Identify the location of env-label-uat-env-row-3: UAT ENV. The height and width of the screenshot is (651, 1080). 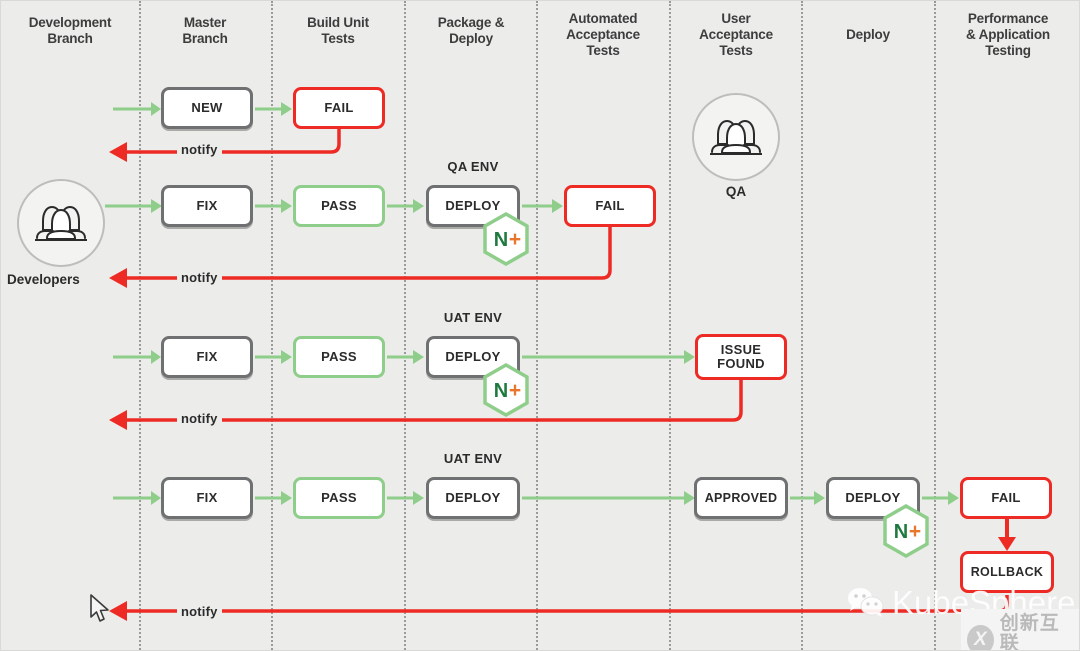
(473, 317).